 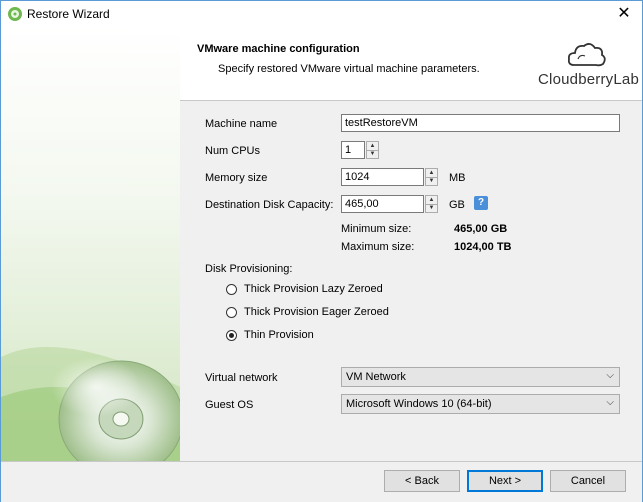 What do you see at coordinates (316, 312) in the screenshot?
I see `radio-thick-eager-label: Thick Provision Eager Zeroed` at bounding box center [316, 312].